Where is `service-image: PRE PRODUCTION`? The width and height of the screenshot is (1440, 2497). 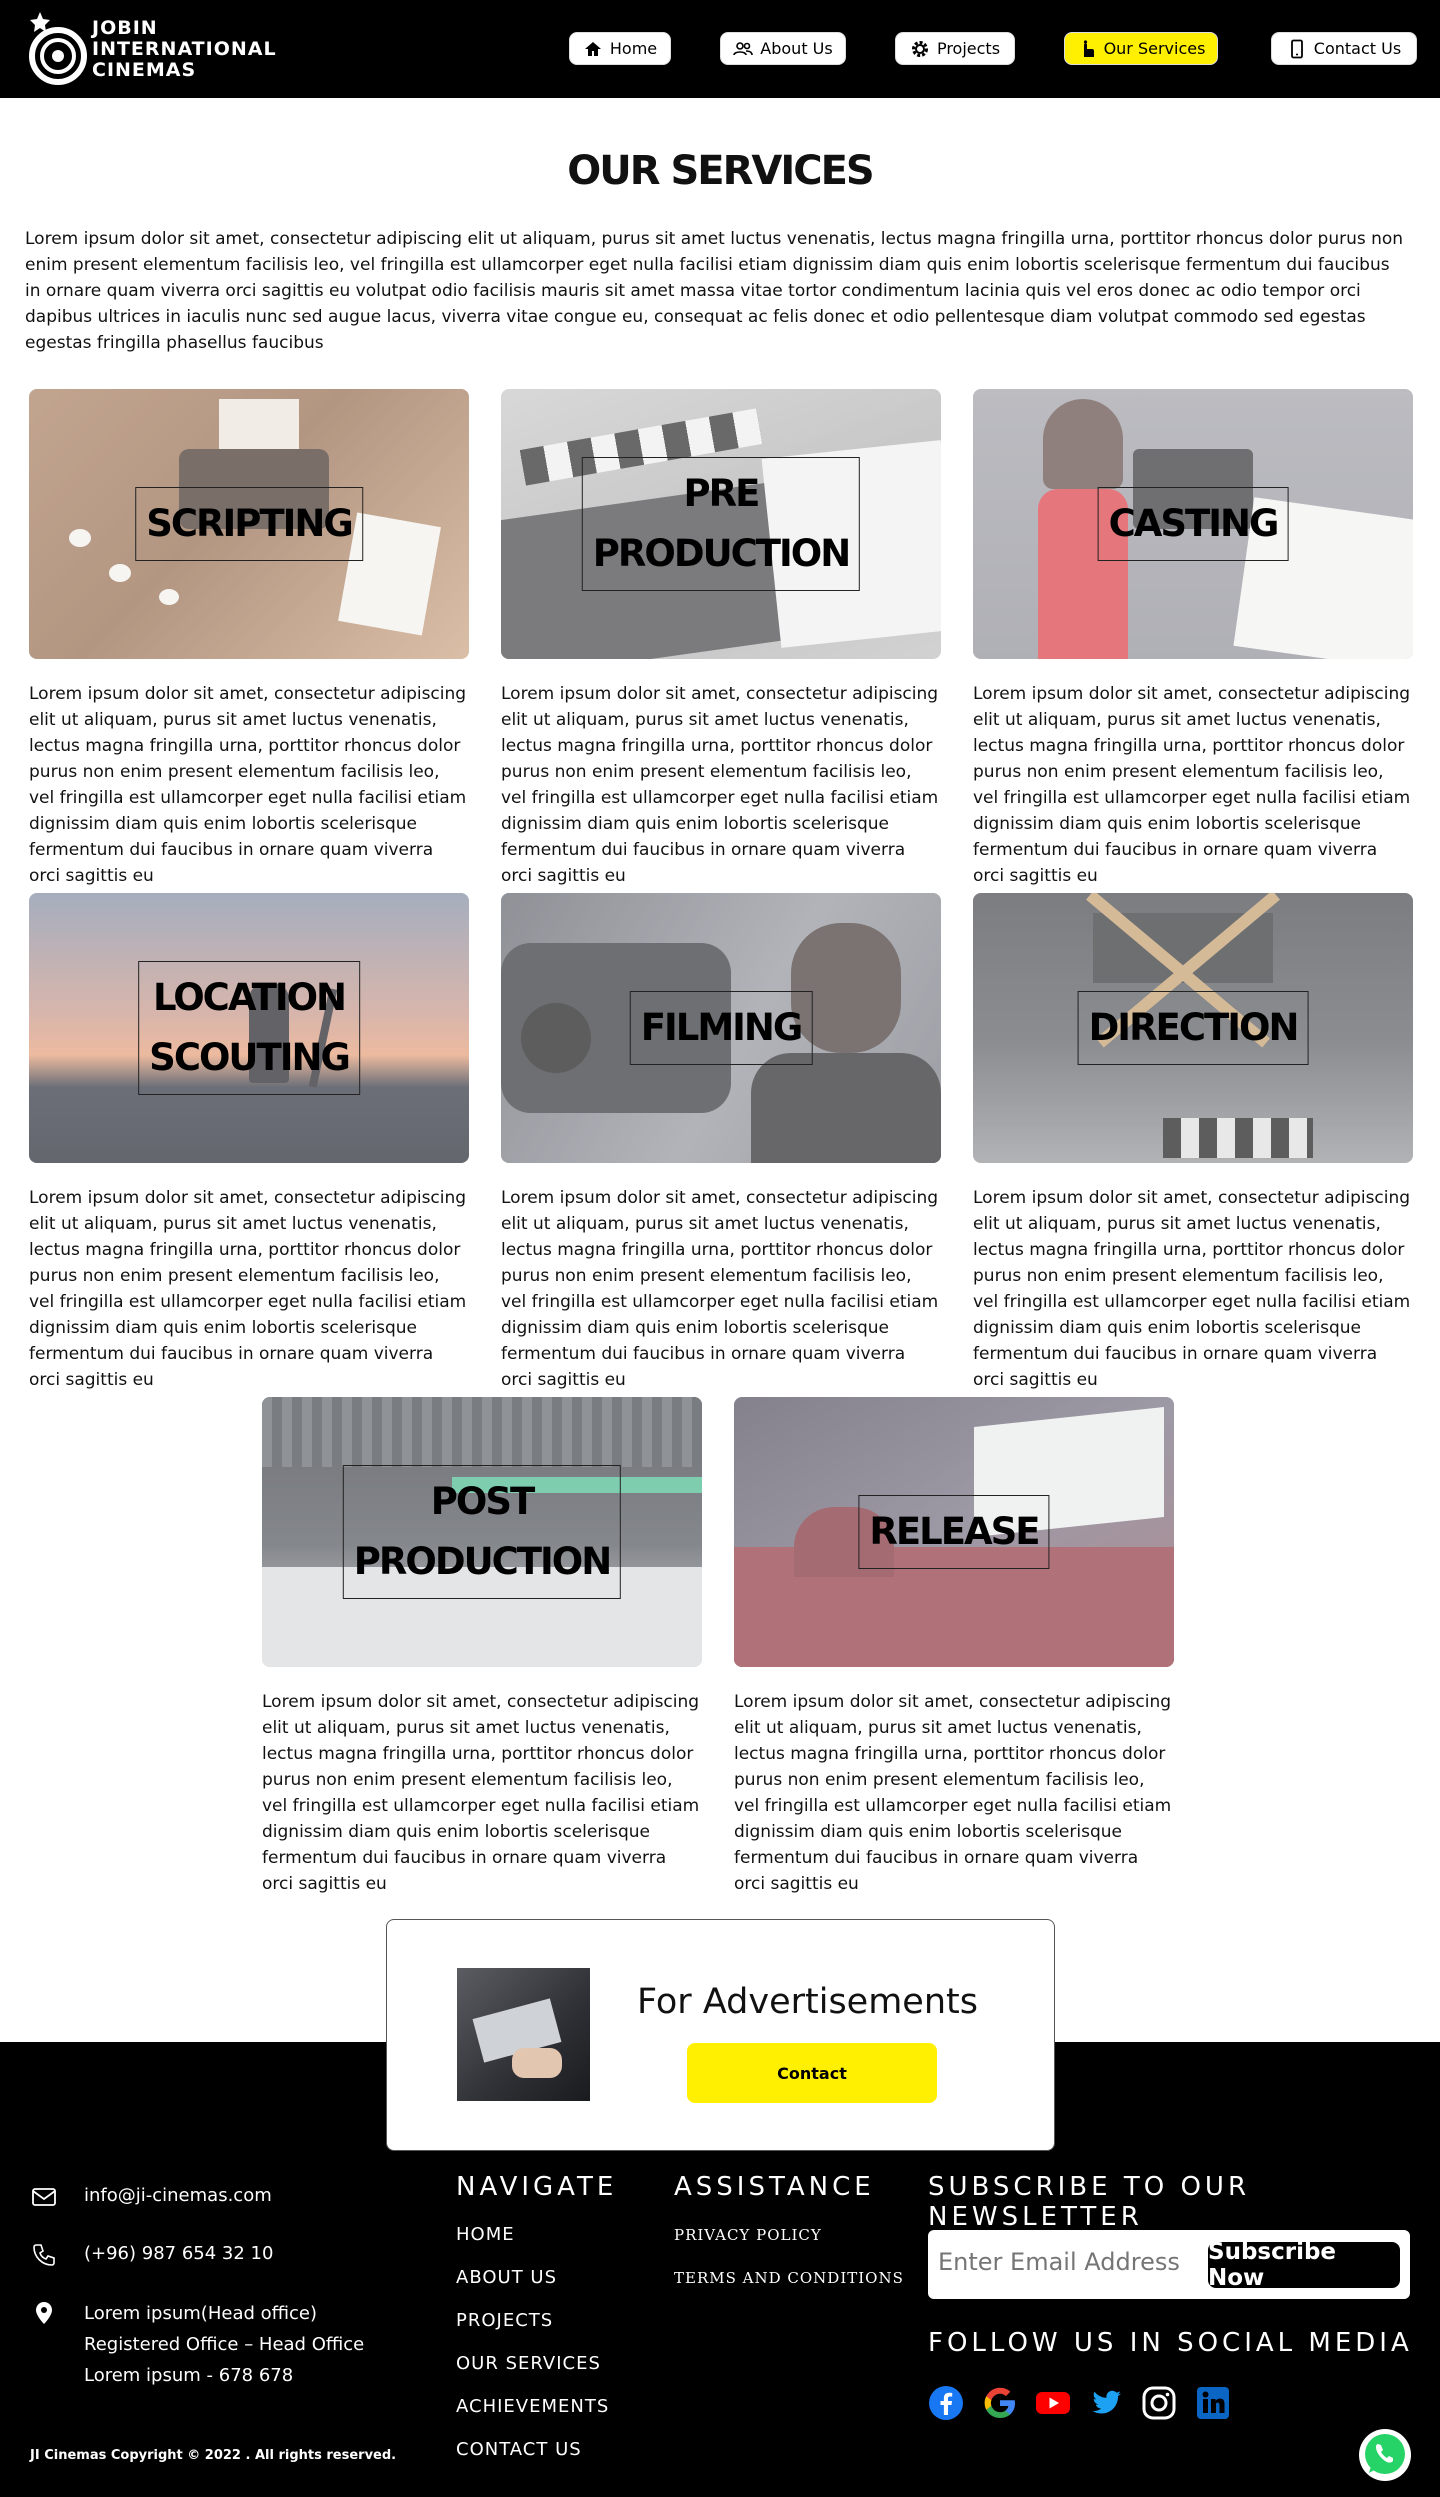
service-image: PRE PRODUCTION is located at coordinates (721, 524).